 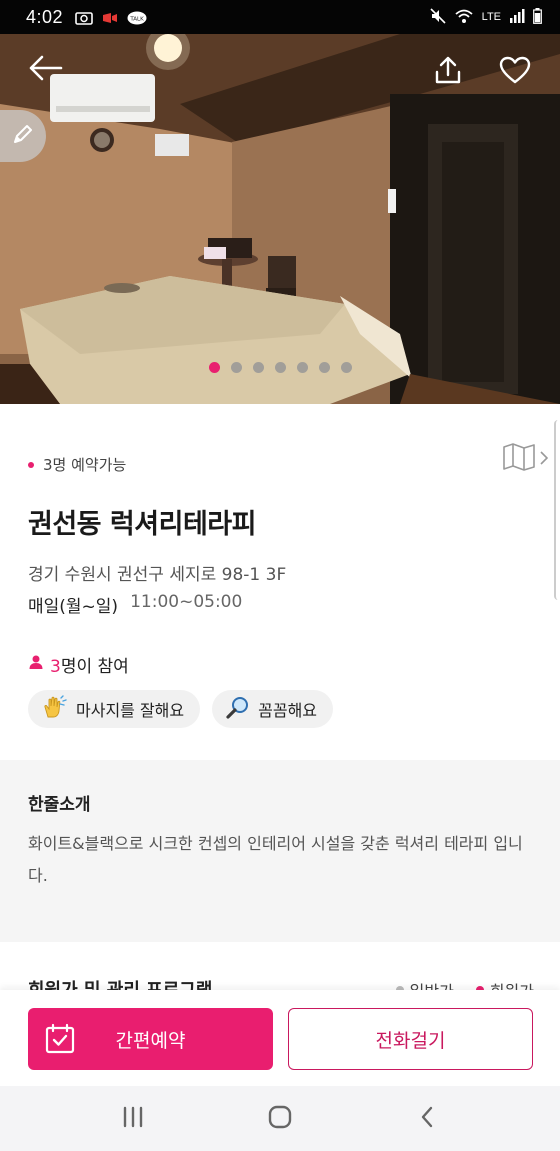 I want to click on map-icon, so click(x=519, y=459).